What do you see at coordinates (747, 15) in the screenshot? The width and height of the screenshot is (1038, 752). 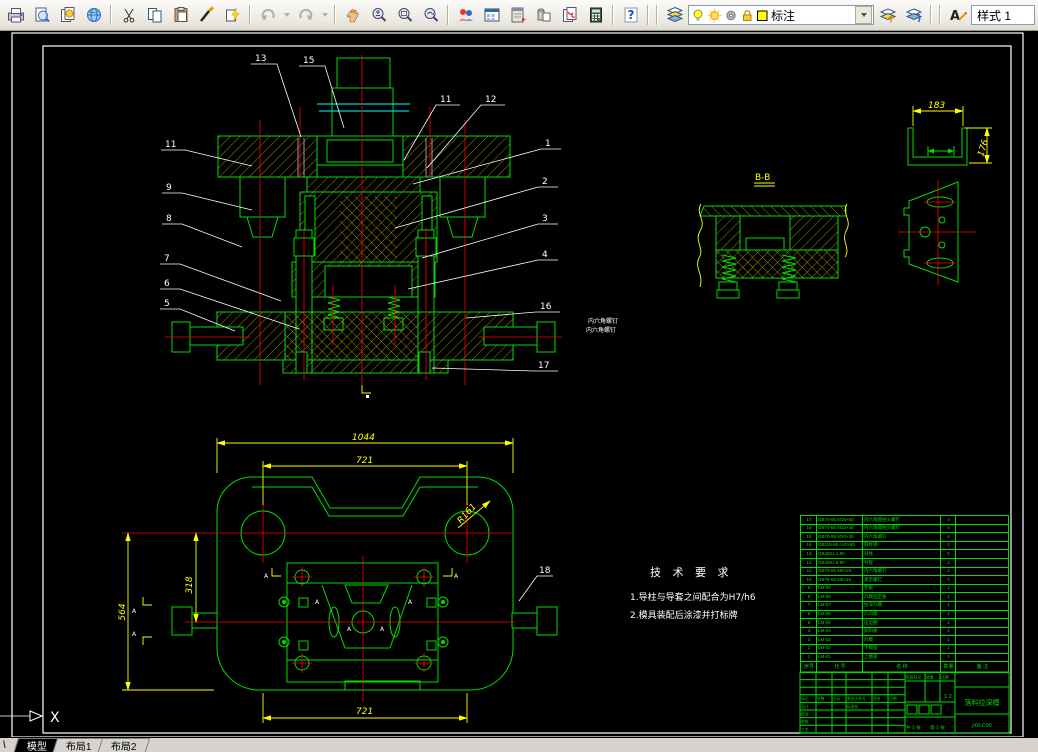 I see `lock-icon` at bounding box center [747, 15].